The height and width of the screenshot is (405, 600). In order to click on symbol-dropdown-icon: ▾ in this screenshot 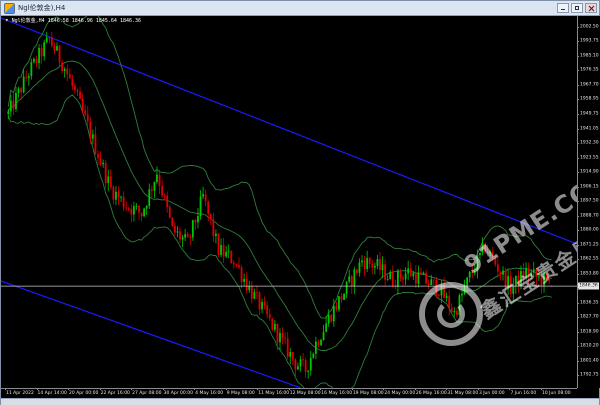, I will do `click(7, 20)`.